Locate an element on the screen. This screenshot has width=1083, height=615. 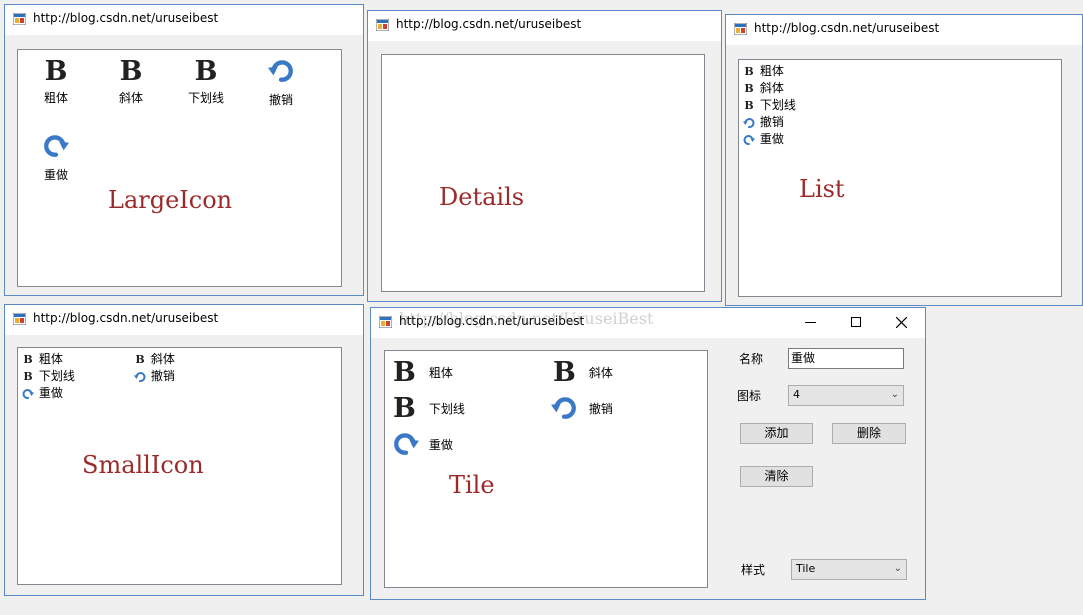
name-input: 重做 is located at coordinates (846, 358).